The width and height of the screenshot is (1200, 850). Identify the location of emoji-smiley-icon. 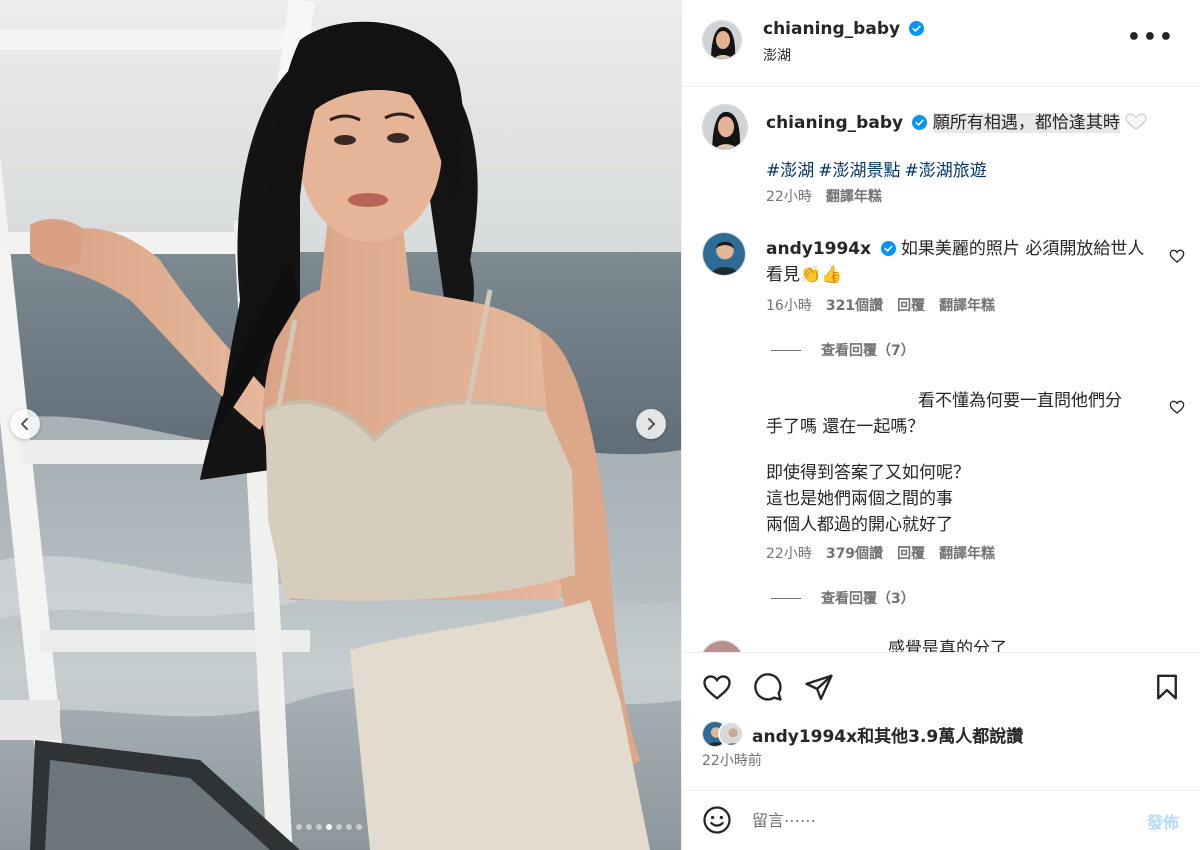
(717, 820).